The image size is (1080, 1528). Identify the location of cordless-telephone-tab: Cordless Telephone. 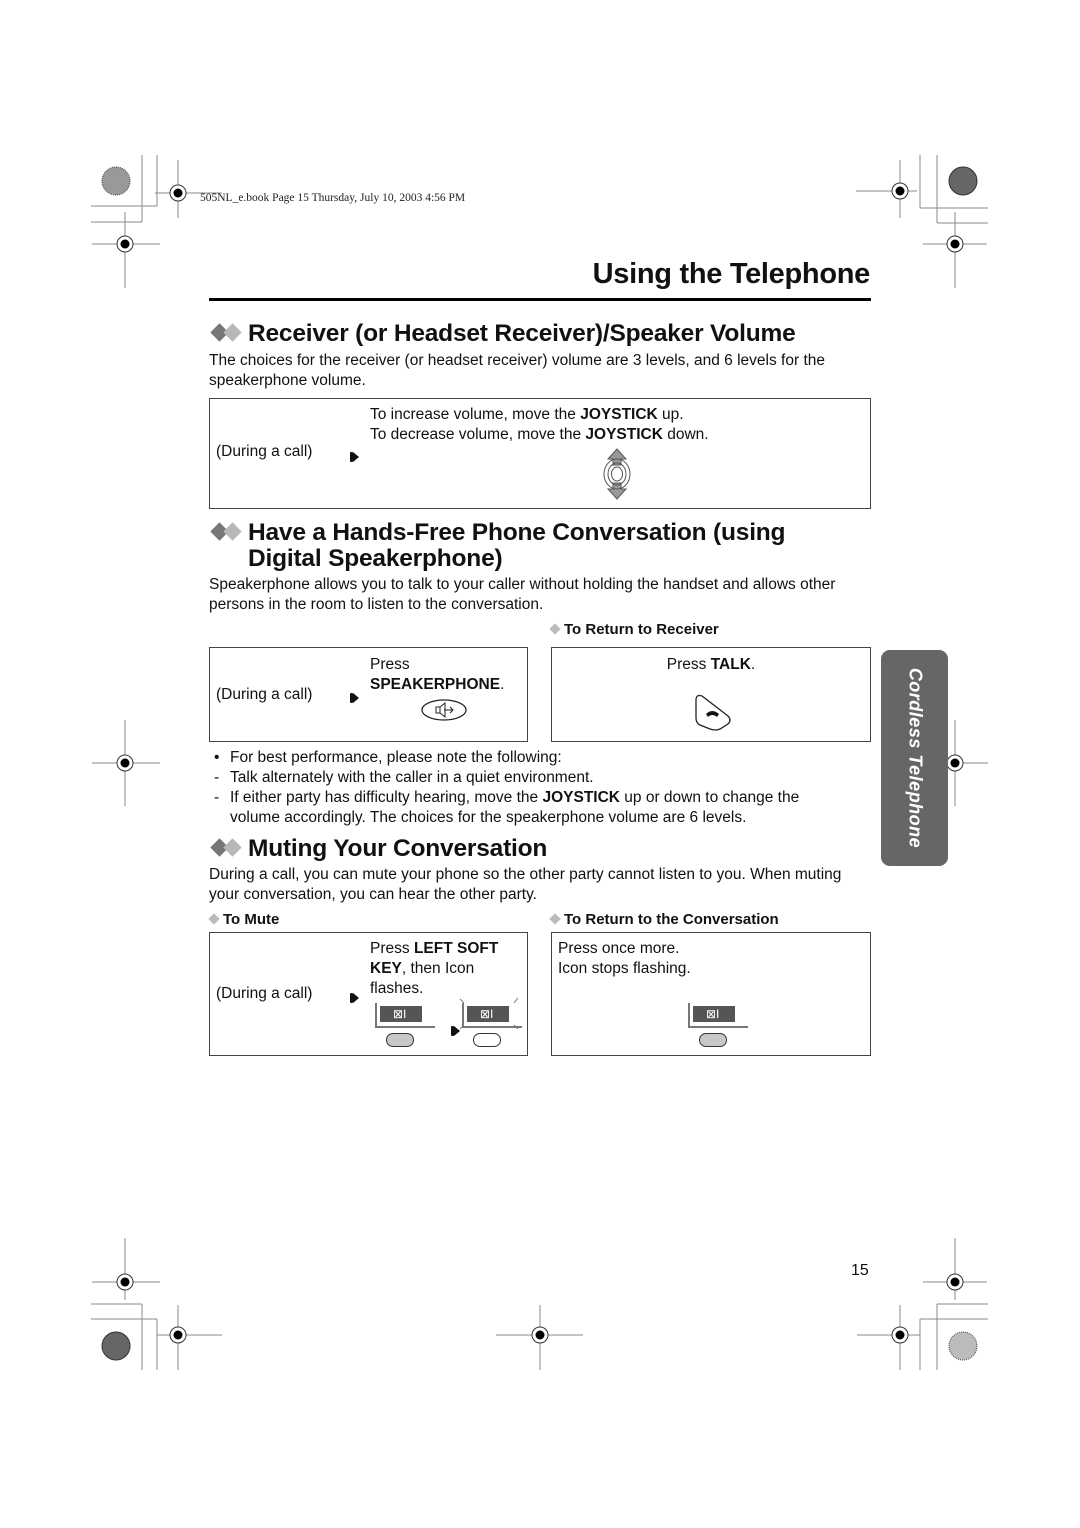
(914, 758).